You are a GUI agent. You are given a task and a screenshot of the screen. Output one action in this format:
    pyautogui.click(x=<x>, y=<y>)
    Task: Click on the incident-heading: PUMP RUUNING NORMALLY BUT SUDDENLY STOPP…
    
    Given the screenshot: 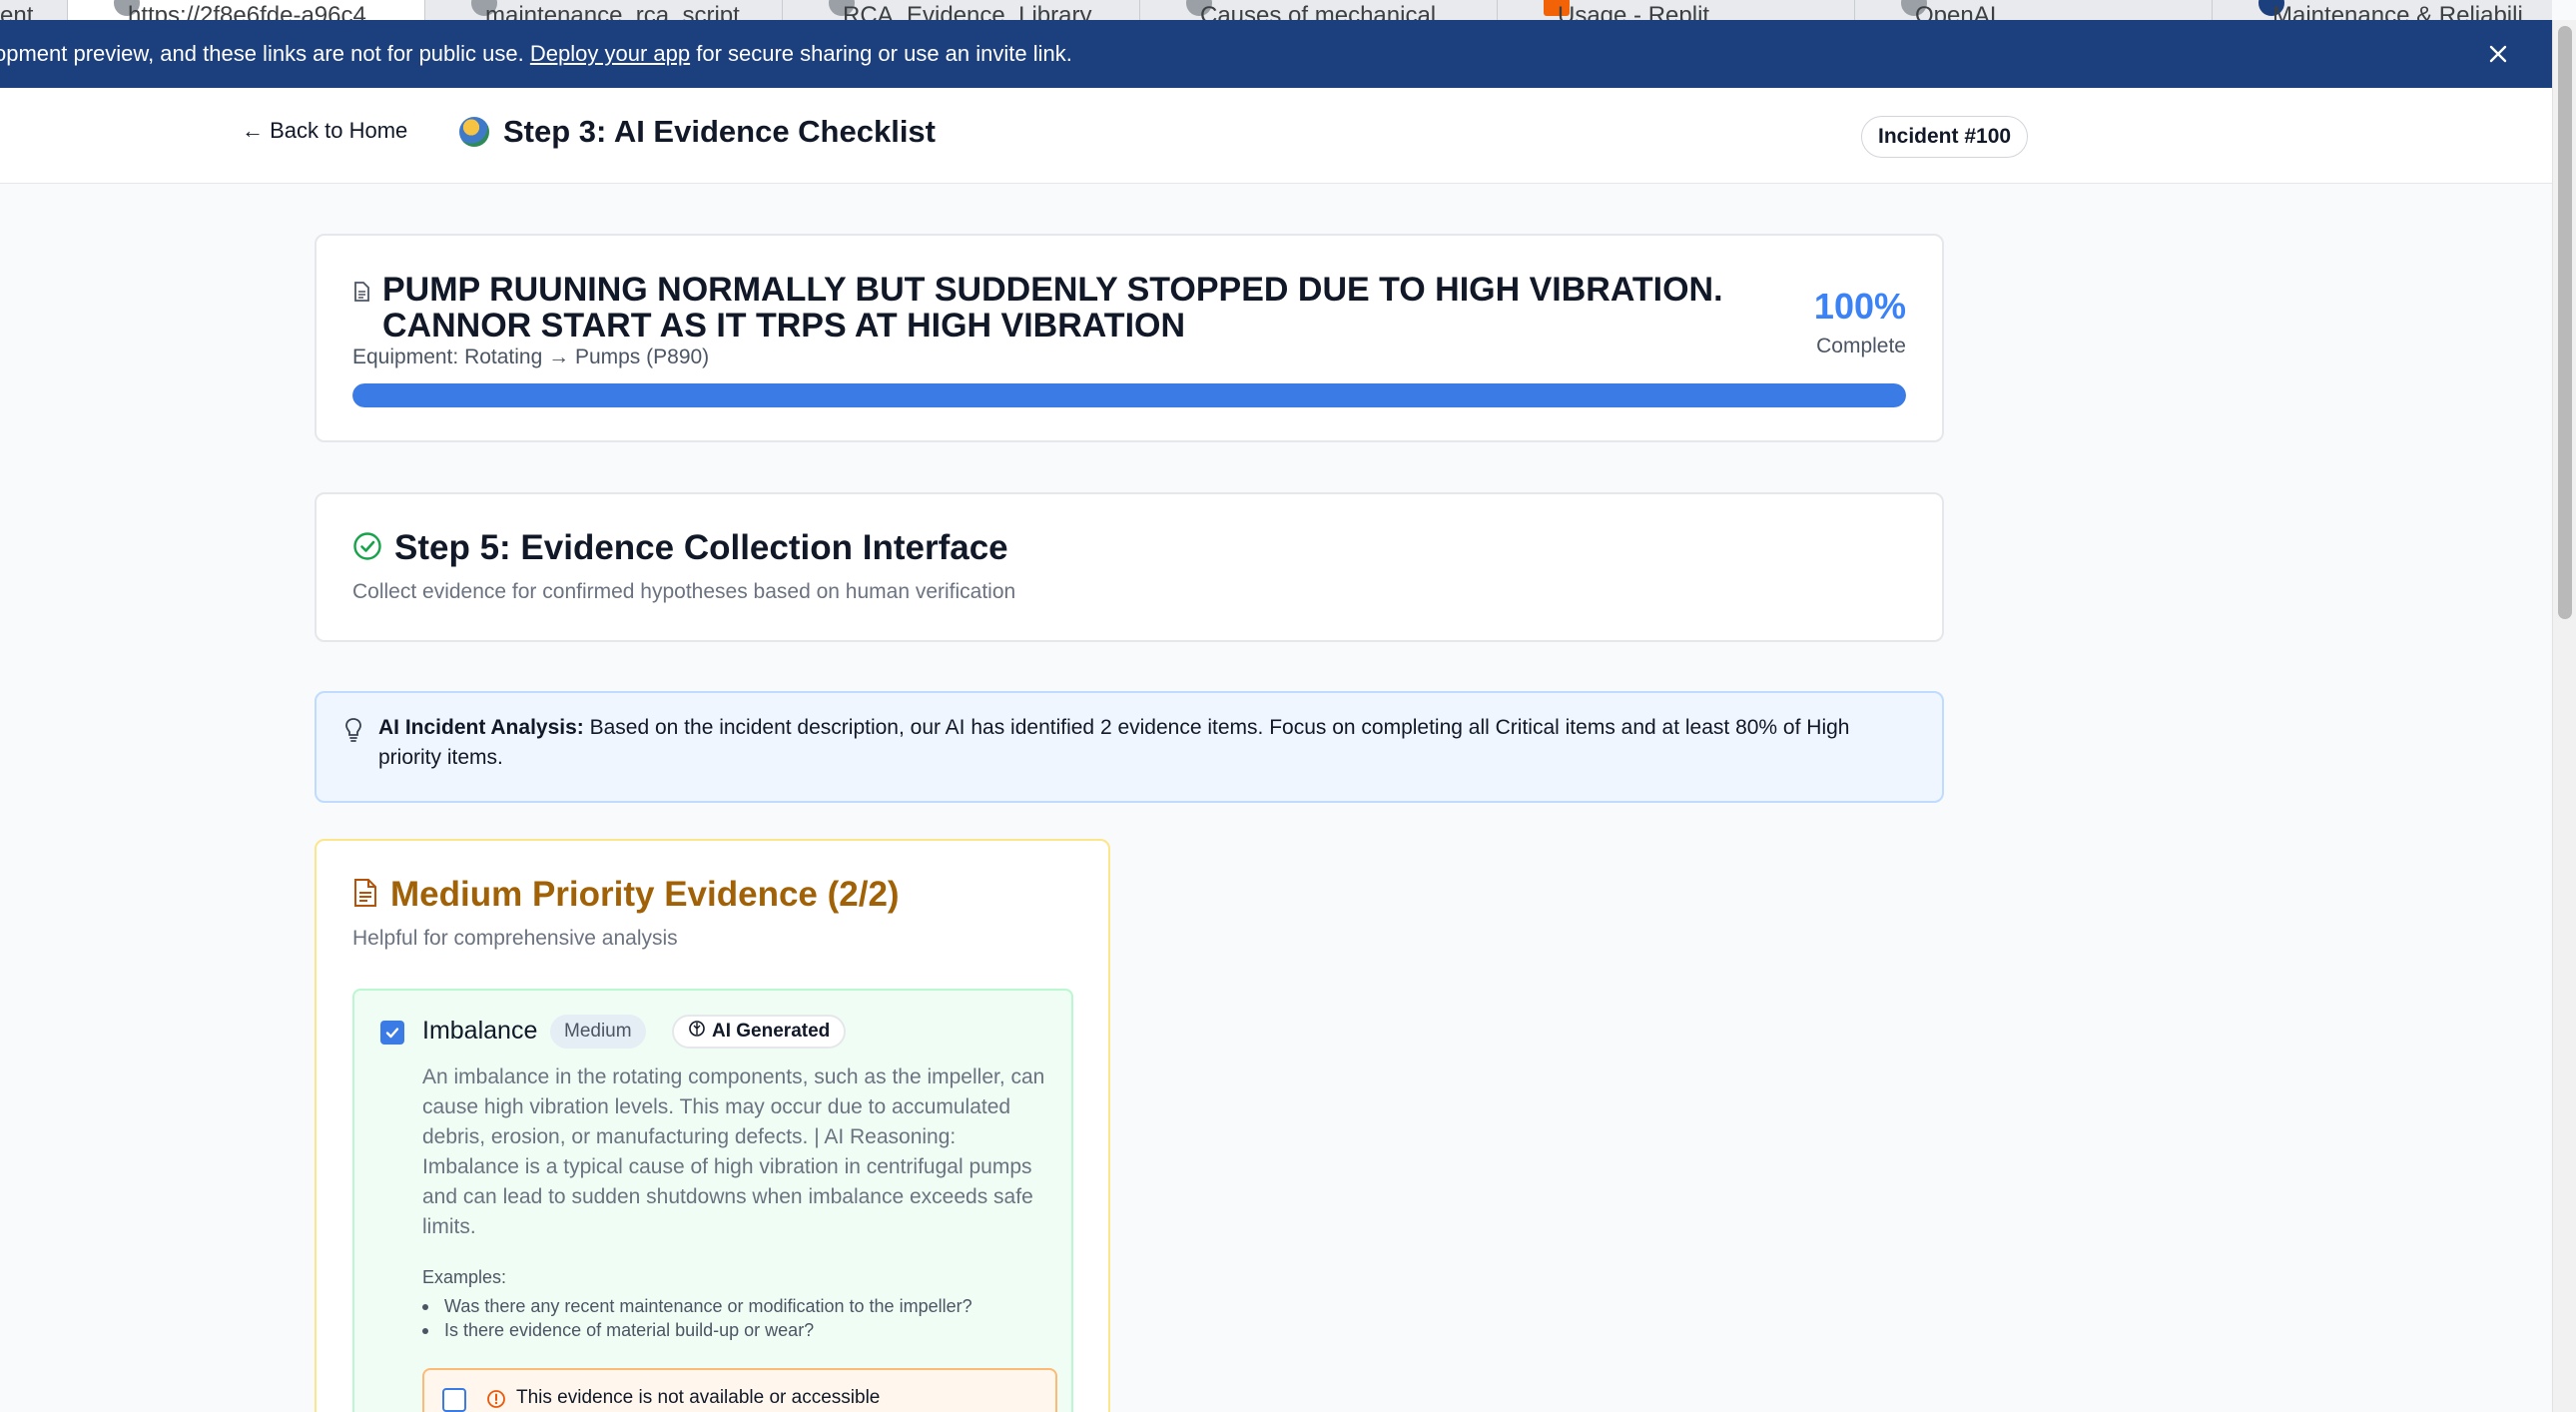 What is the action you would take?
    pyautogui.click(x=1041, y=308)
    